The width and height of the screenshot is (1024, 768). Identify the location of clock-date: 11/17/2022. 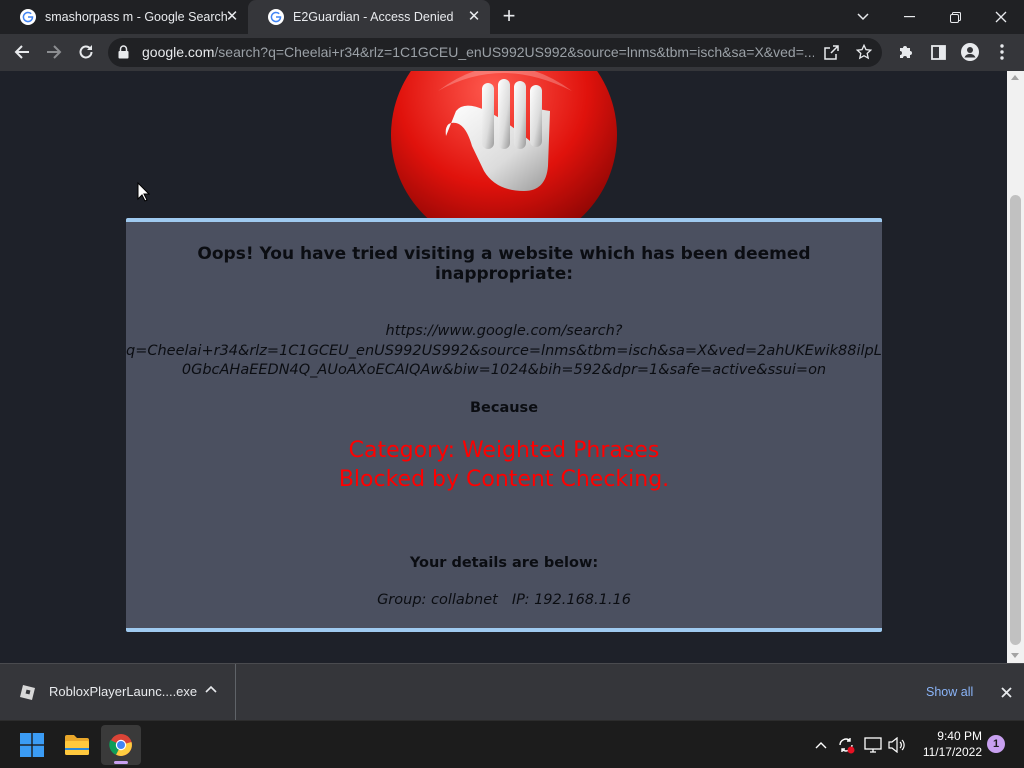
(952, 752).